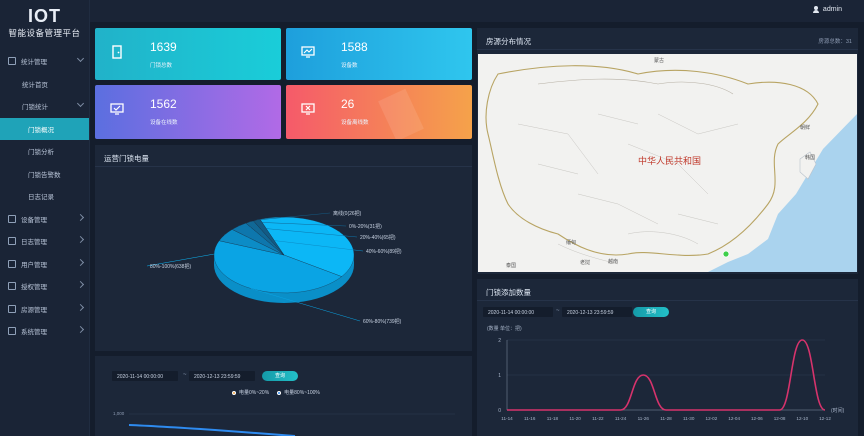  What do you see at coordinates (349, 66) in the screenshot?
I see `stat-label: 设备数` at bounding box center [349, 66].